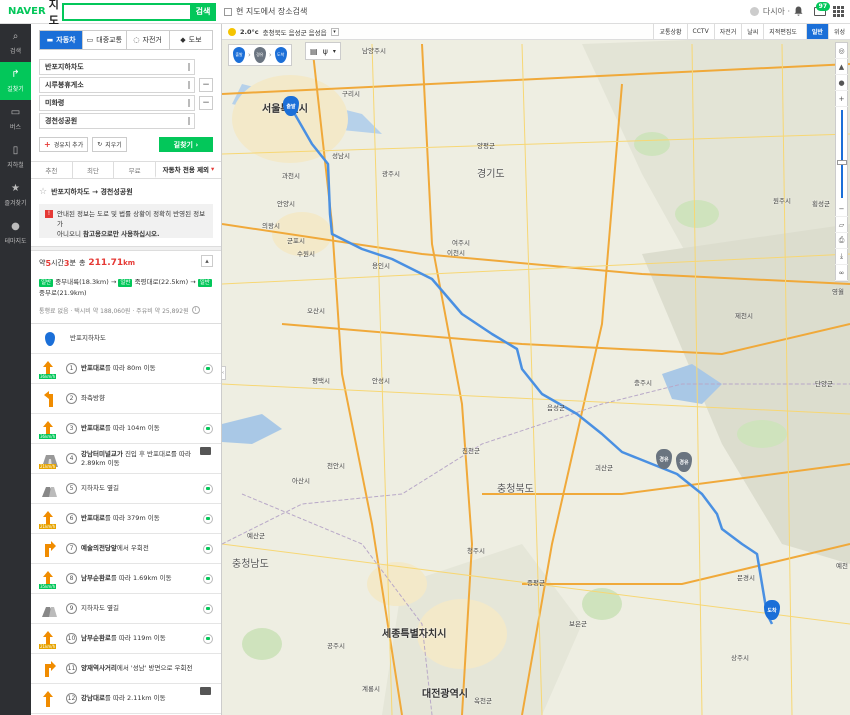  What do you see at coordinates (195, 310) in the screenshot?
I see `info-icon: i` at bounding box center [195, 310].